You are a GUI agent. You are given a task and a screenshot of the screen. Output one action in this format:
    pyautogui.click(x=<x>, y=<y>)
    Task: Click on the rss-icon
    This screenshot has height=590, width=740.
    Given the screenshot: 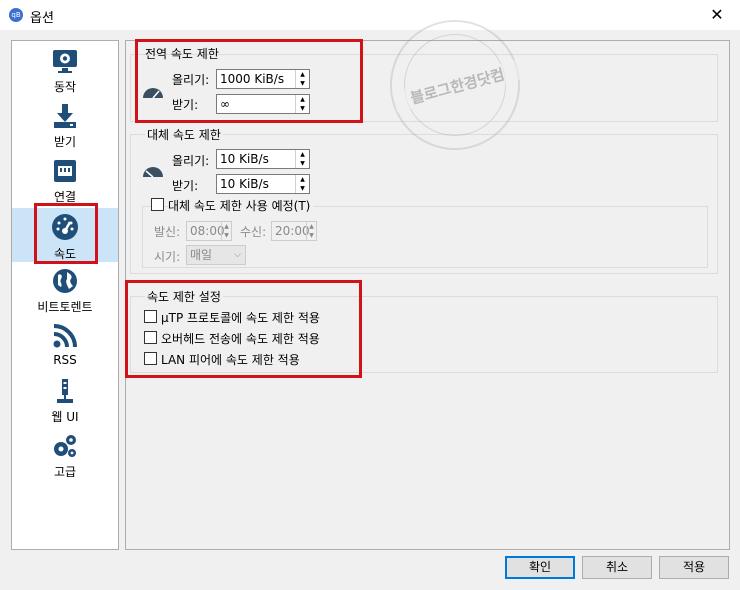 What is the action you would take?
    pyautogui.click(x=65, y=336)
    